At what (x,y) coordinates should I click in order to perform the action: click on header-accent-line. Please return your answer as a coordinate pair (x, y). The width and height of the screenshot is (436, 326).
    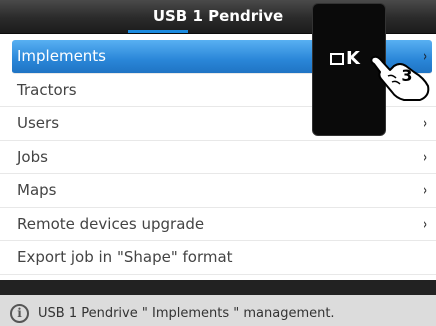
    Looking at the image, I should click on (158, 31).